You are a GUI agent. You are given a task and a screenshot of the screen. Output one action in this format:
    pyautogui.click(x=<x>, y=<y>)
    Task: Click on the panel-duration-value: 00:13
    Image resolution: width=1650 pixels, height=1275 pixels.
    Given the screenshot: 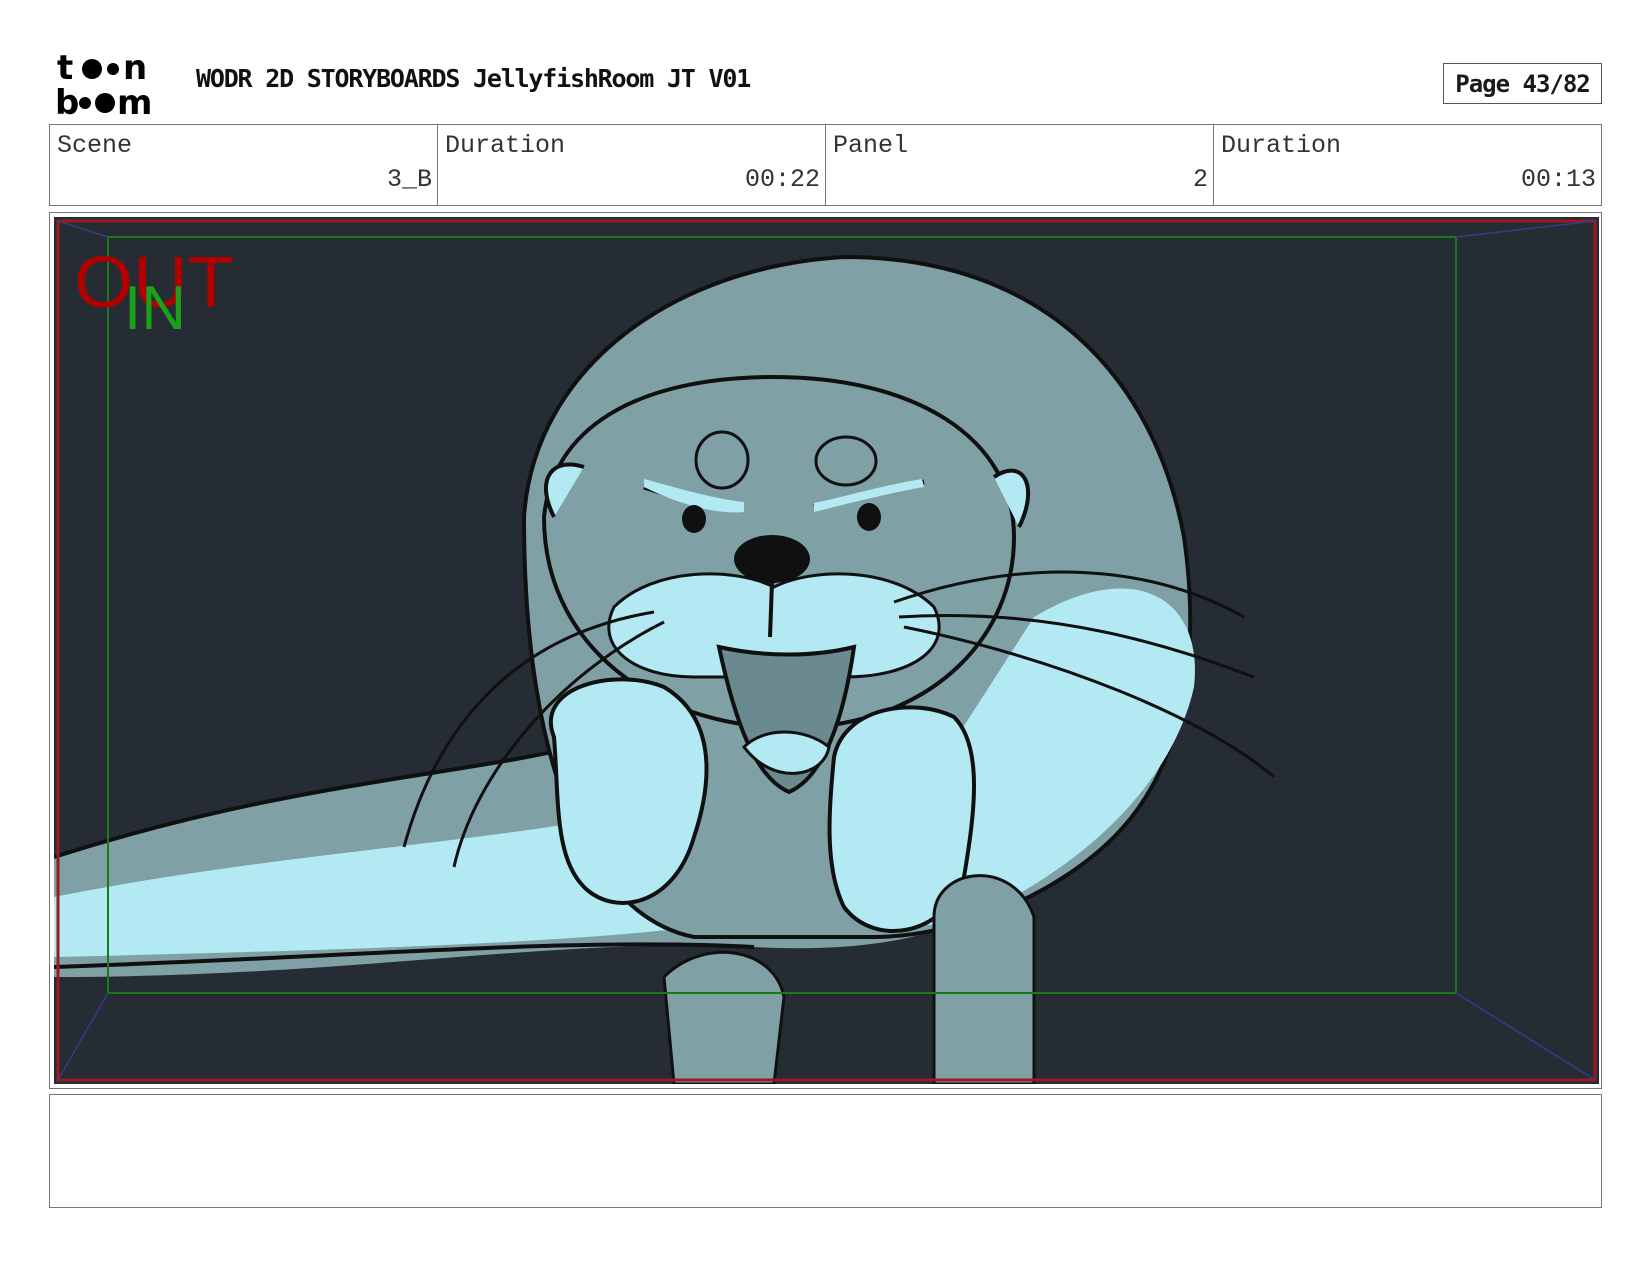 What is the action you would take?
    pyautogui.click(x=1558, y=179)
    